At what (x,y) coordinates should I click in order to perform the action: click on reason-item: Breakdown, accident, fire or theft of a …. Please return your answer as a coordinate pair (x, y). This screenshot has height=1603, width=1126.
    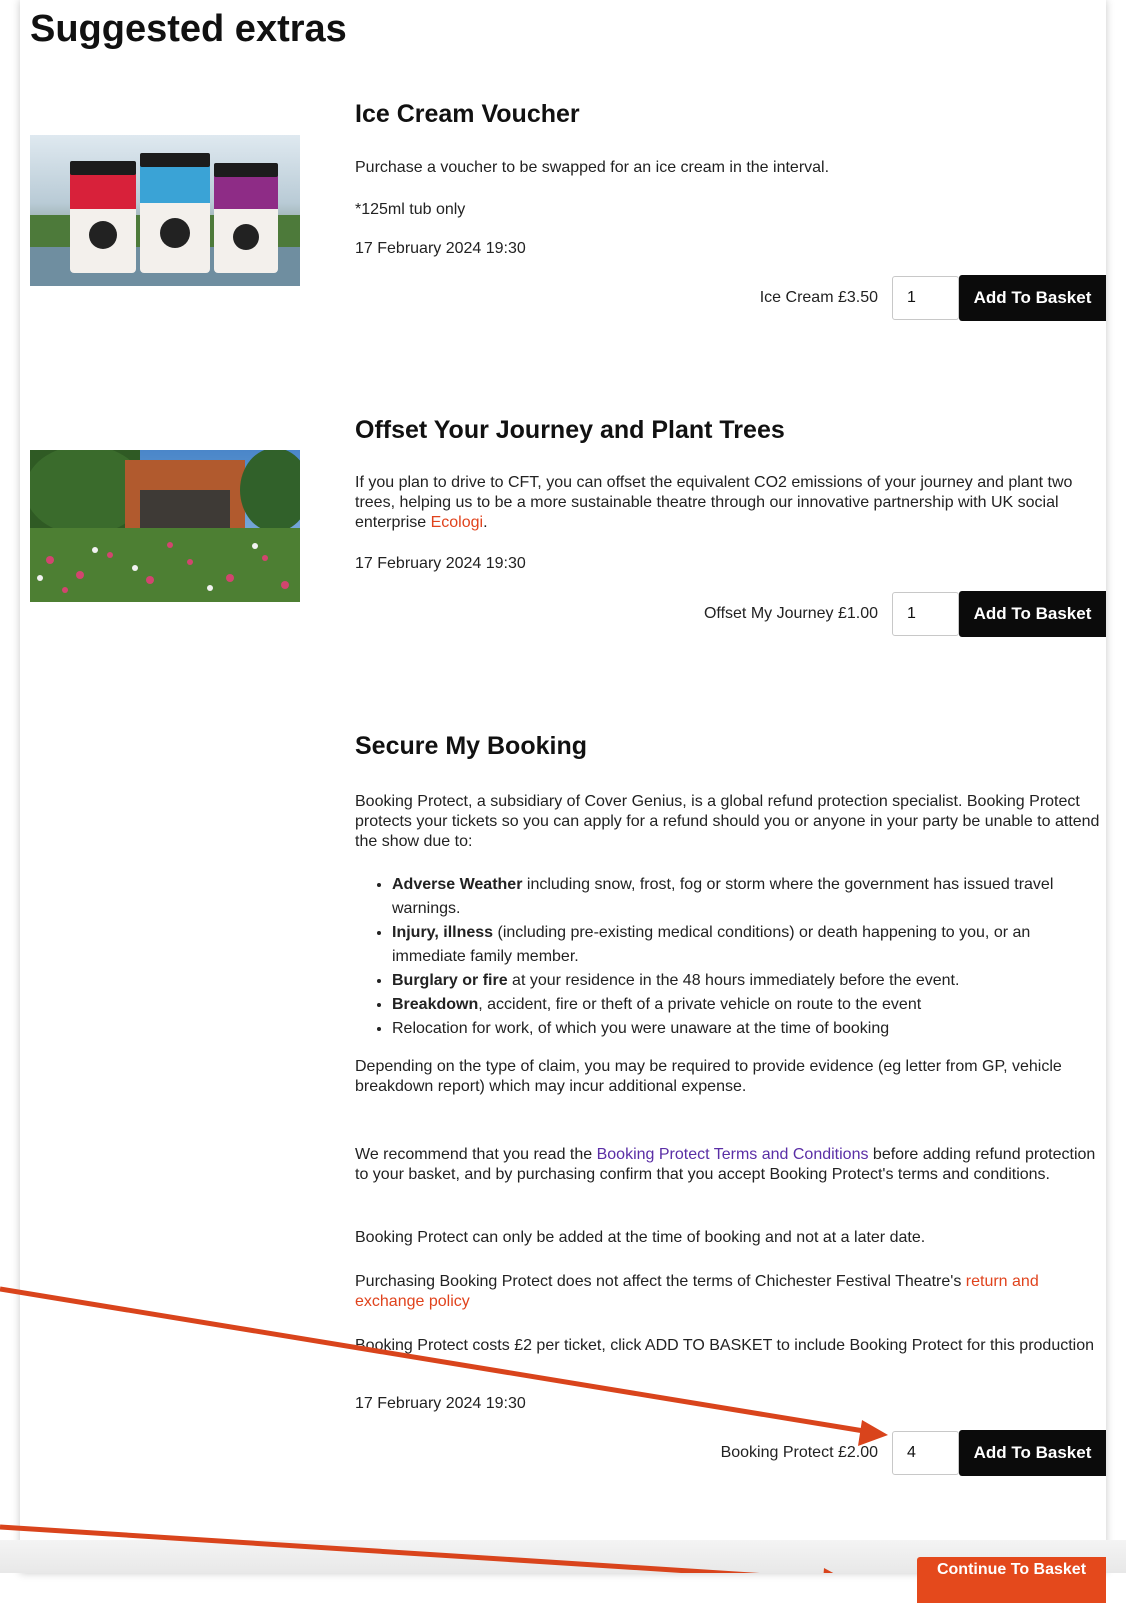
    Looking at the image, I should click on (748, 1005).